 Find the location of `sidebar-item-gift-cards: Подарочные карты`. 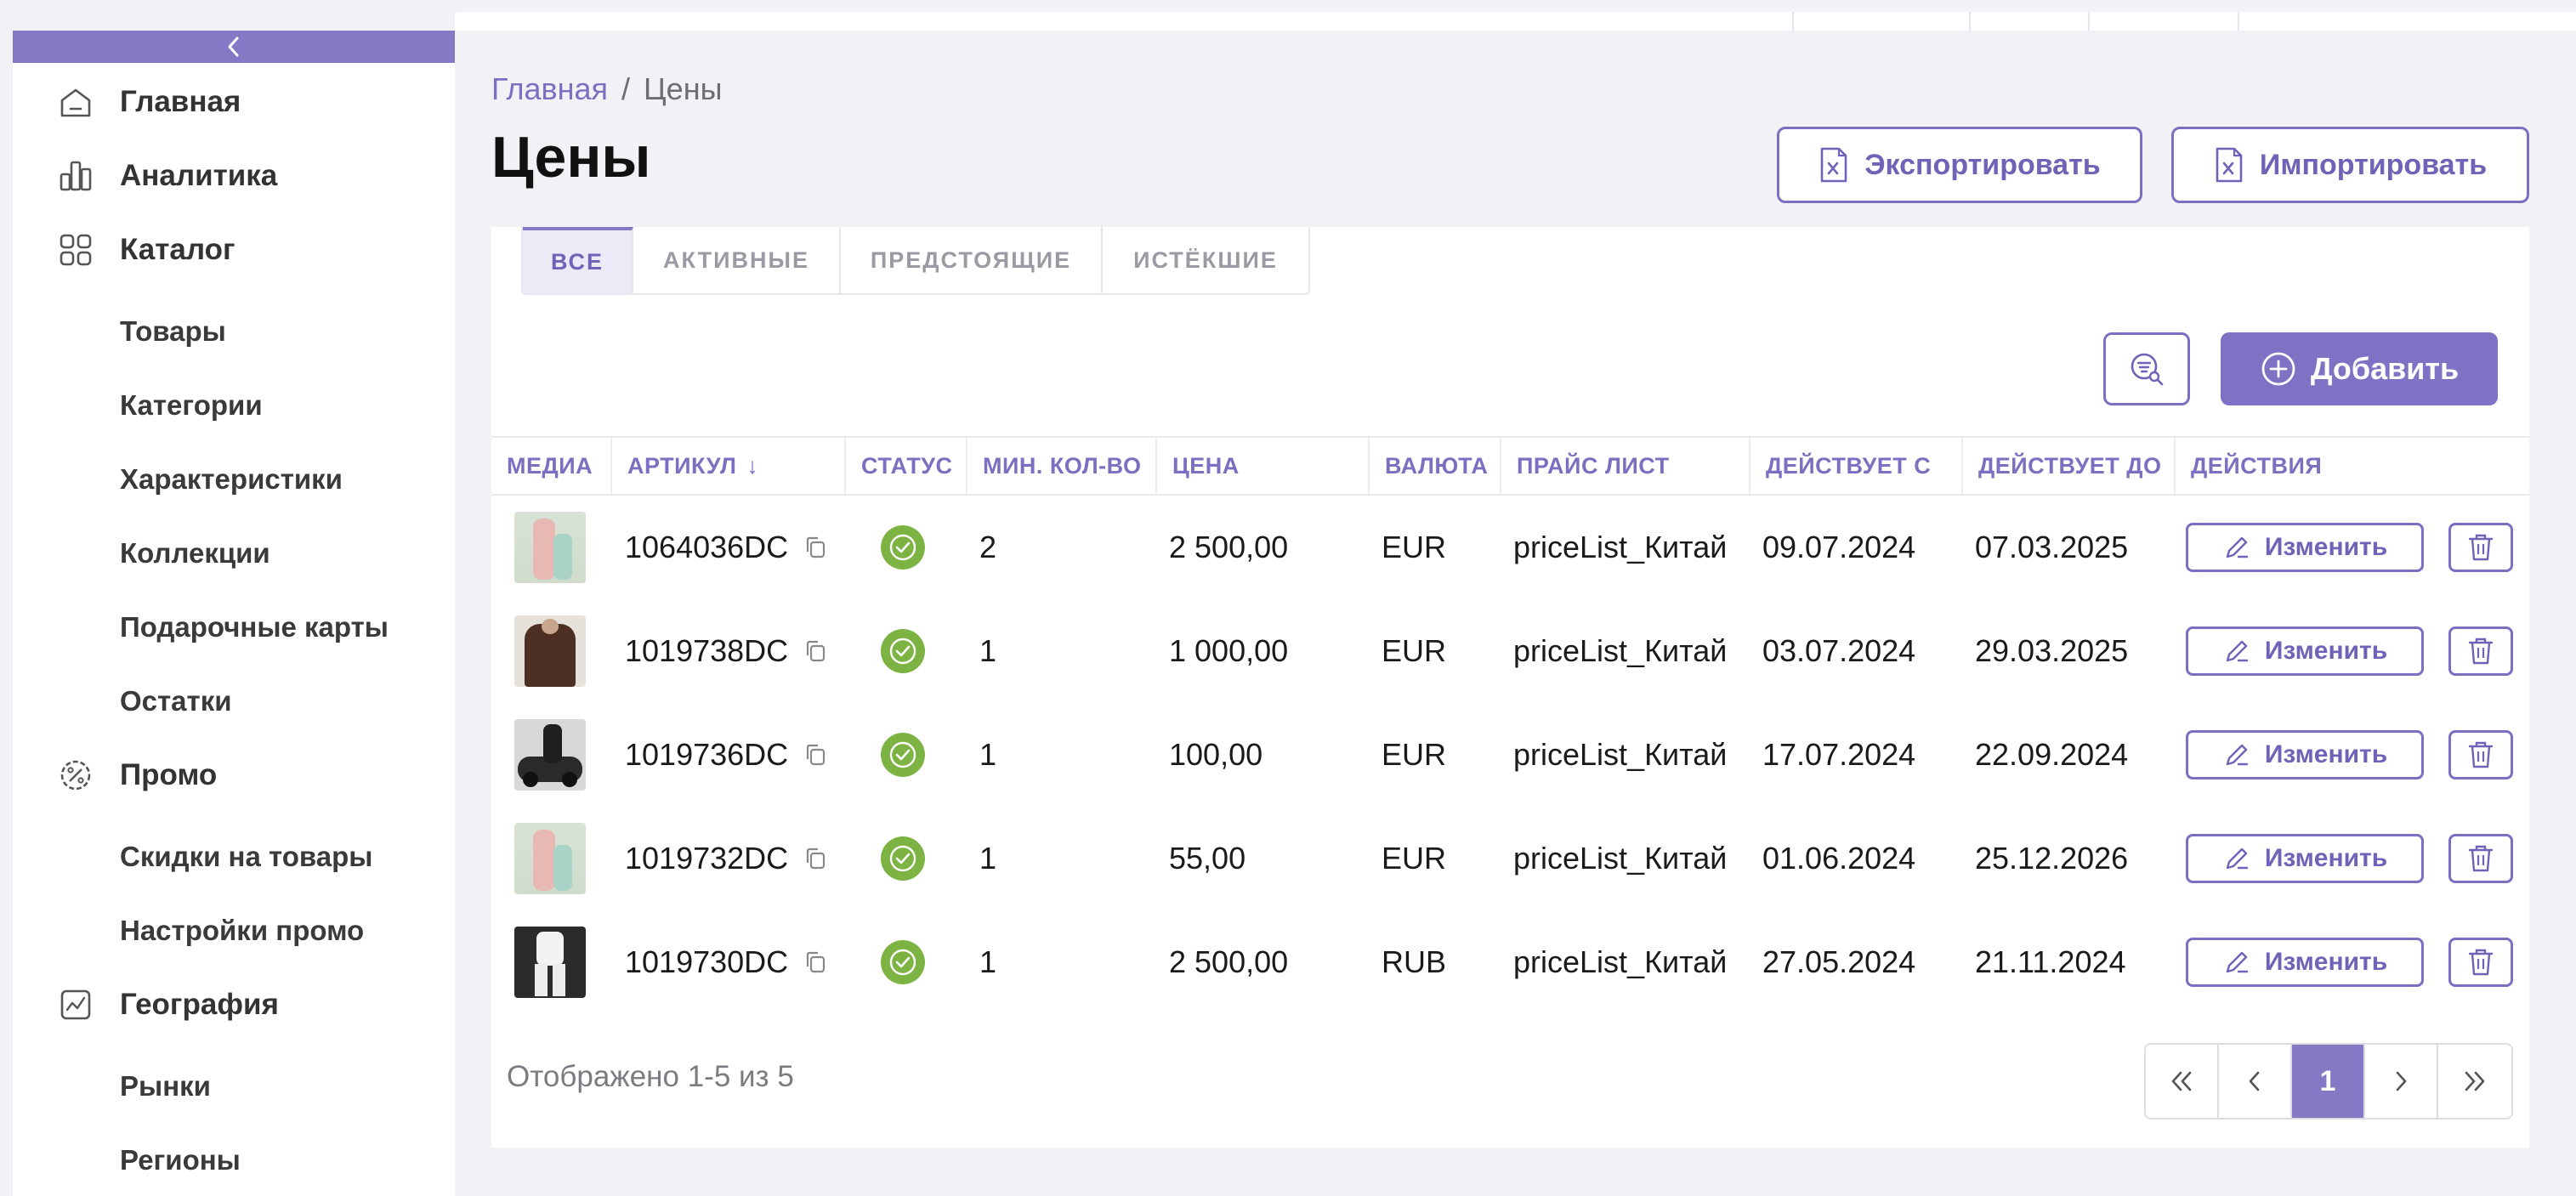

sidebar-item-gift-cards: Подарочные карты is located at coordinates (234, 627).